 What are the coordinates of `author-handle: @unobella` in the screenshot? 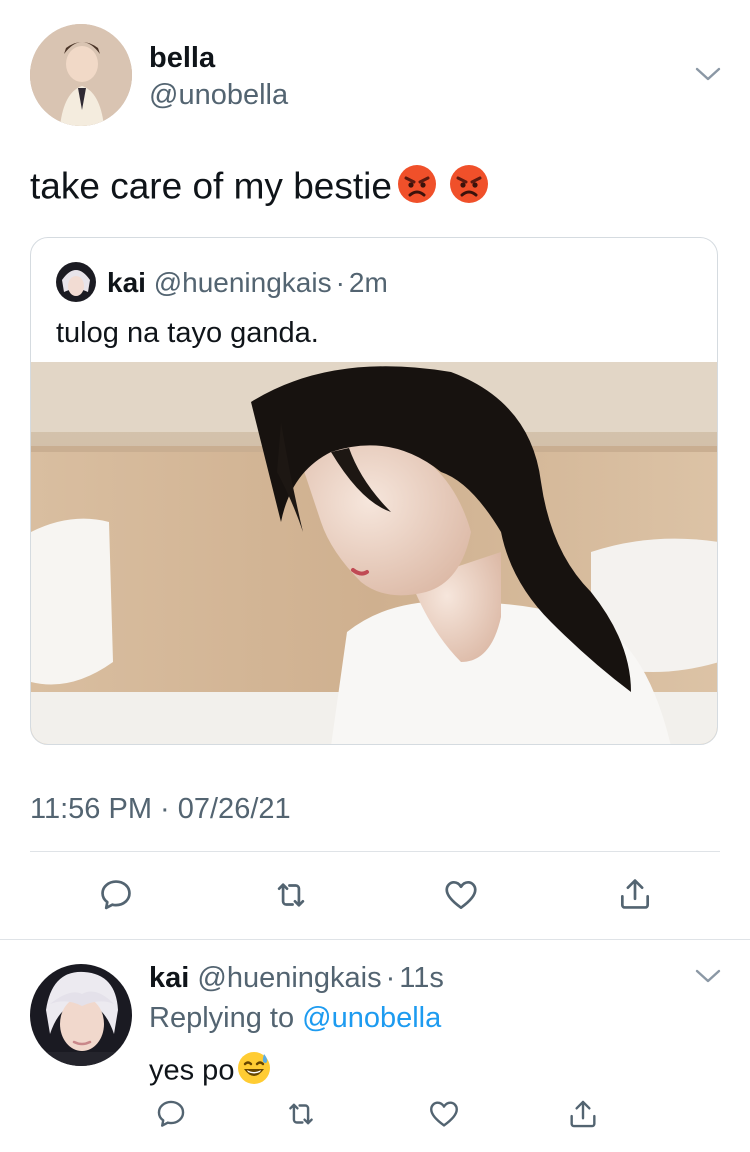 It's located at (218, 95).